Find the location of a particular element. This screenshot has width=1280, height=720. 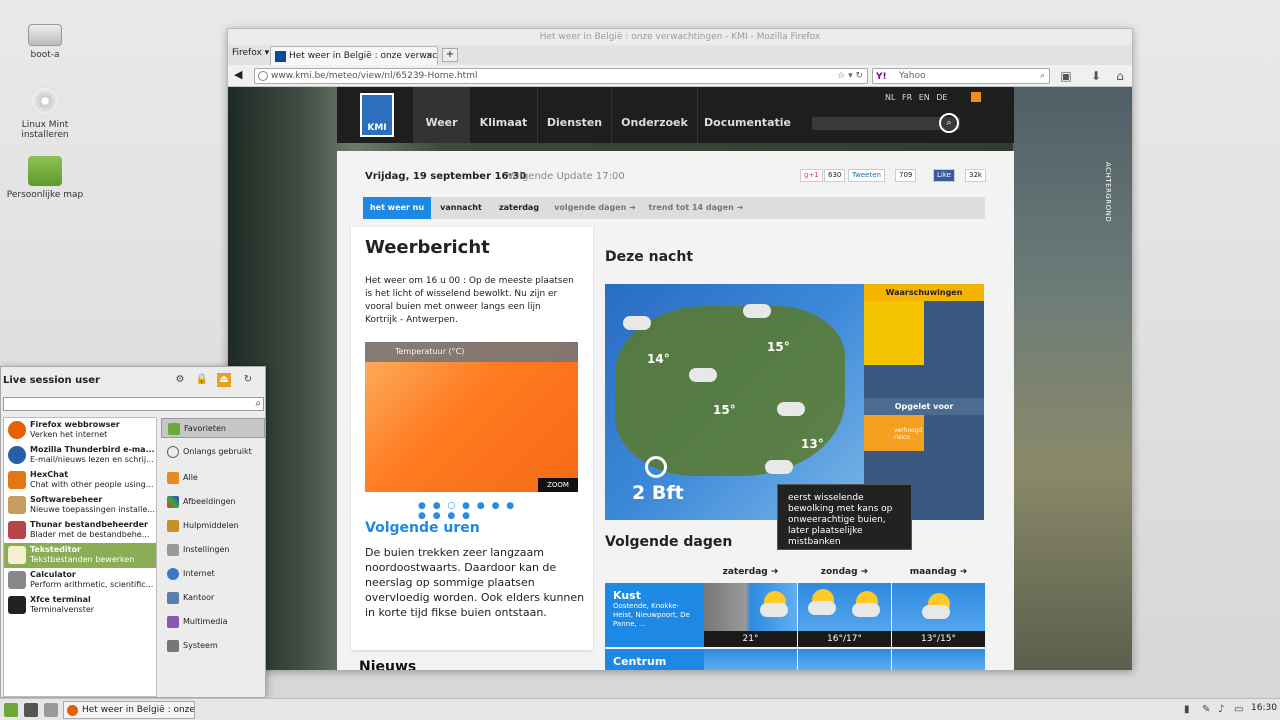

category-multimedia: Multimedia is located at coordinates (213, 622).